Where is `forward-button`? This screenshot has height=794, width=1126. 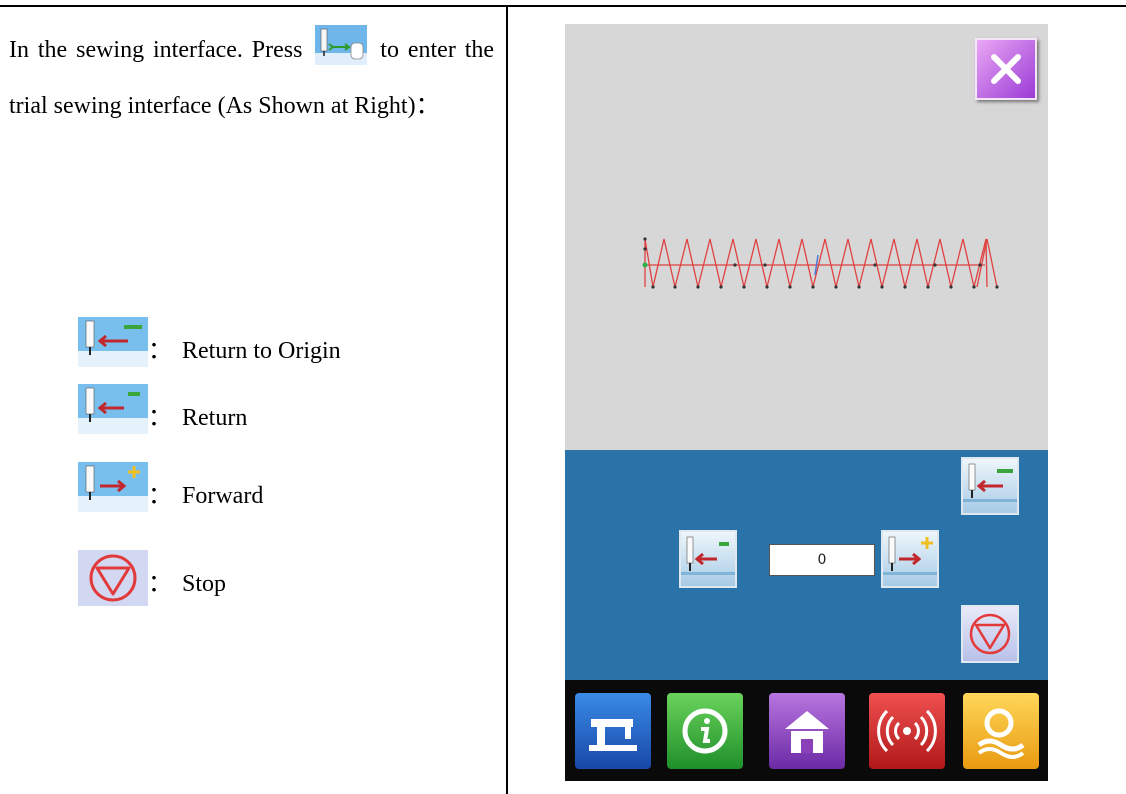 forward-button is located at coordinates (910, 559).